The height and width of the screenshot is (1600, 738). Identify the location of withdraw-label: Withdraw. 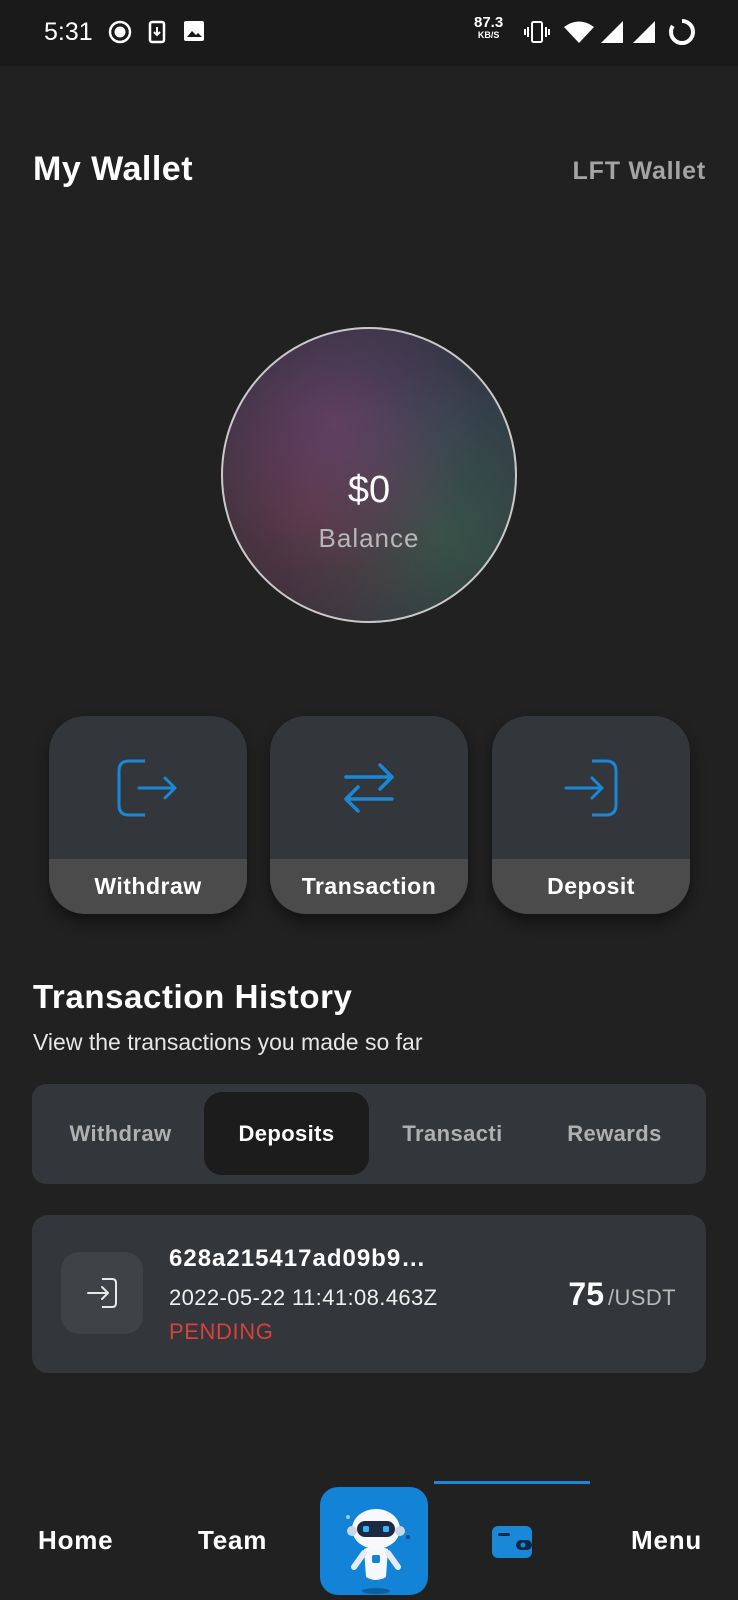
(148, 886).